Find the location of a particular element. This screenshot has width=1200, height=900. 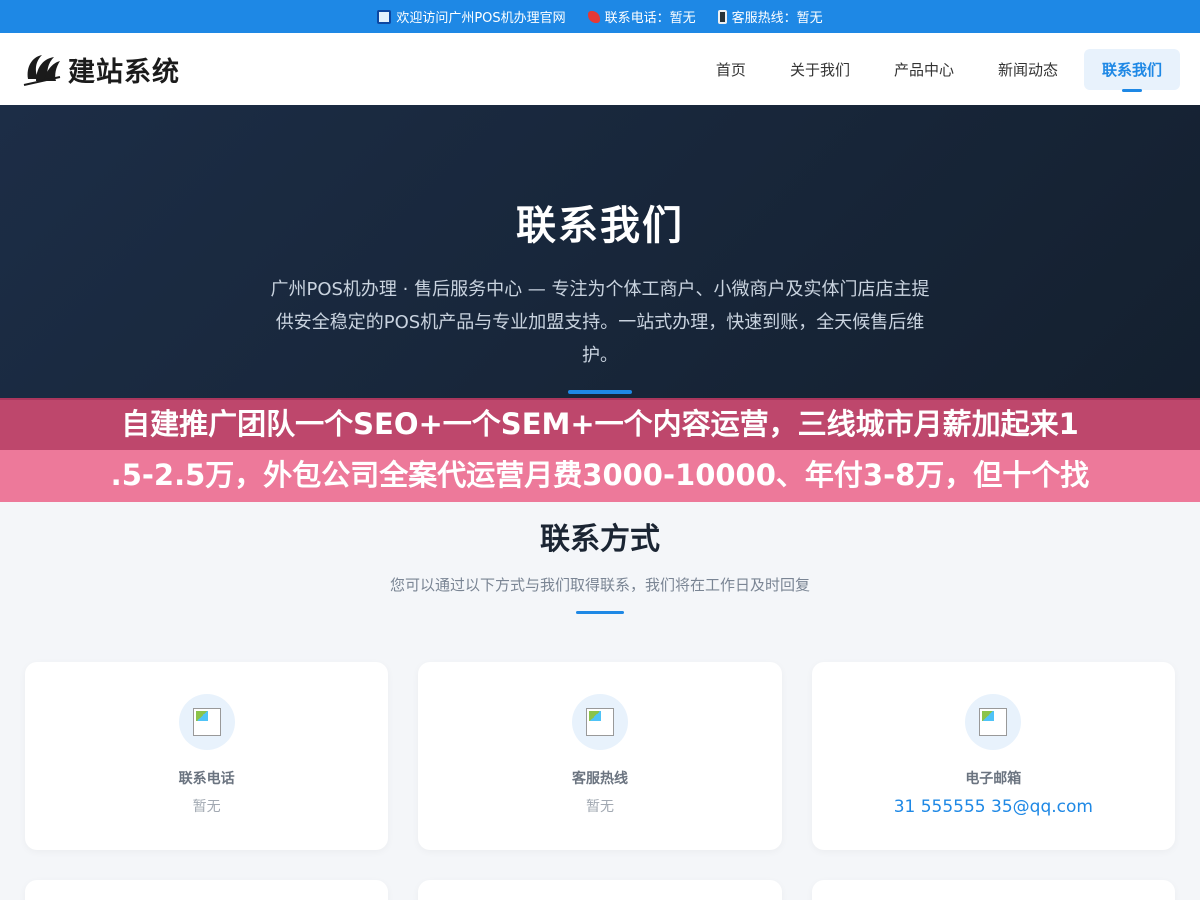

mobile-icon is located at coordinates (722, 16).